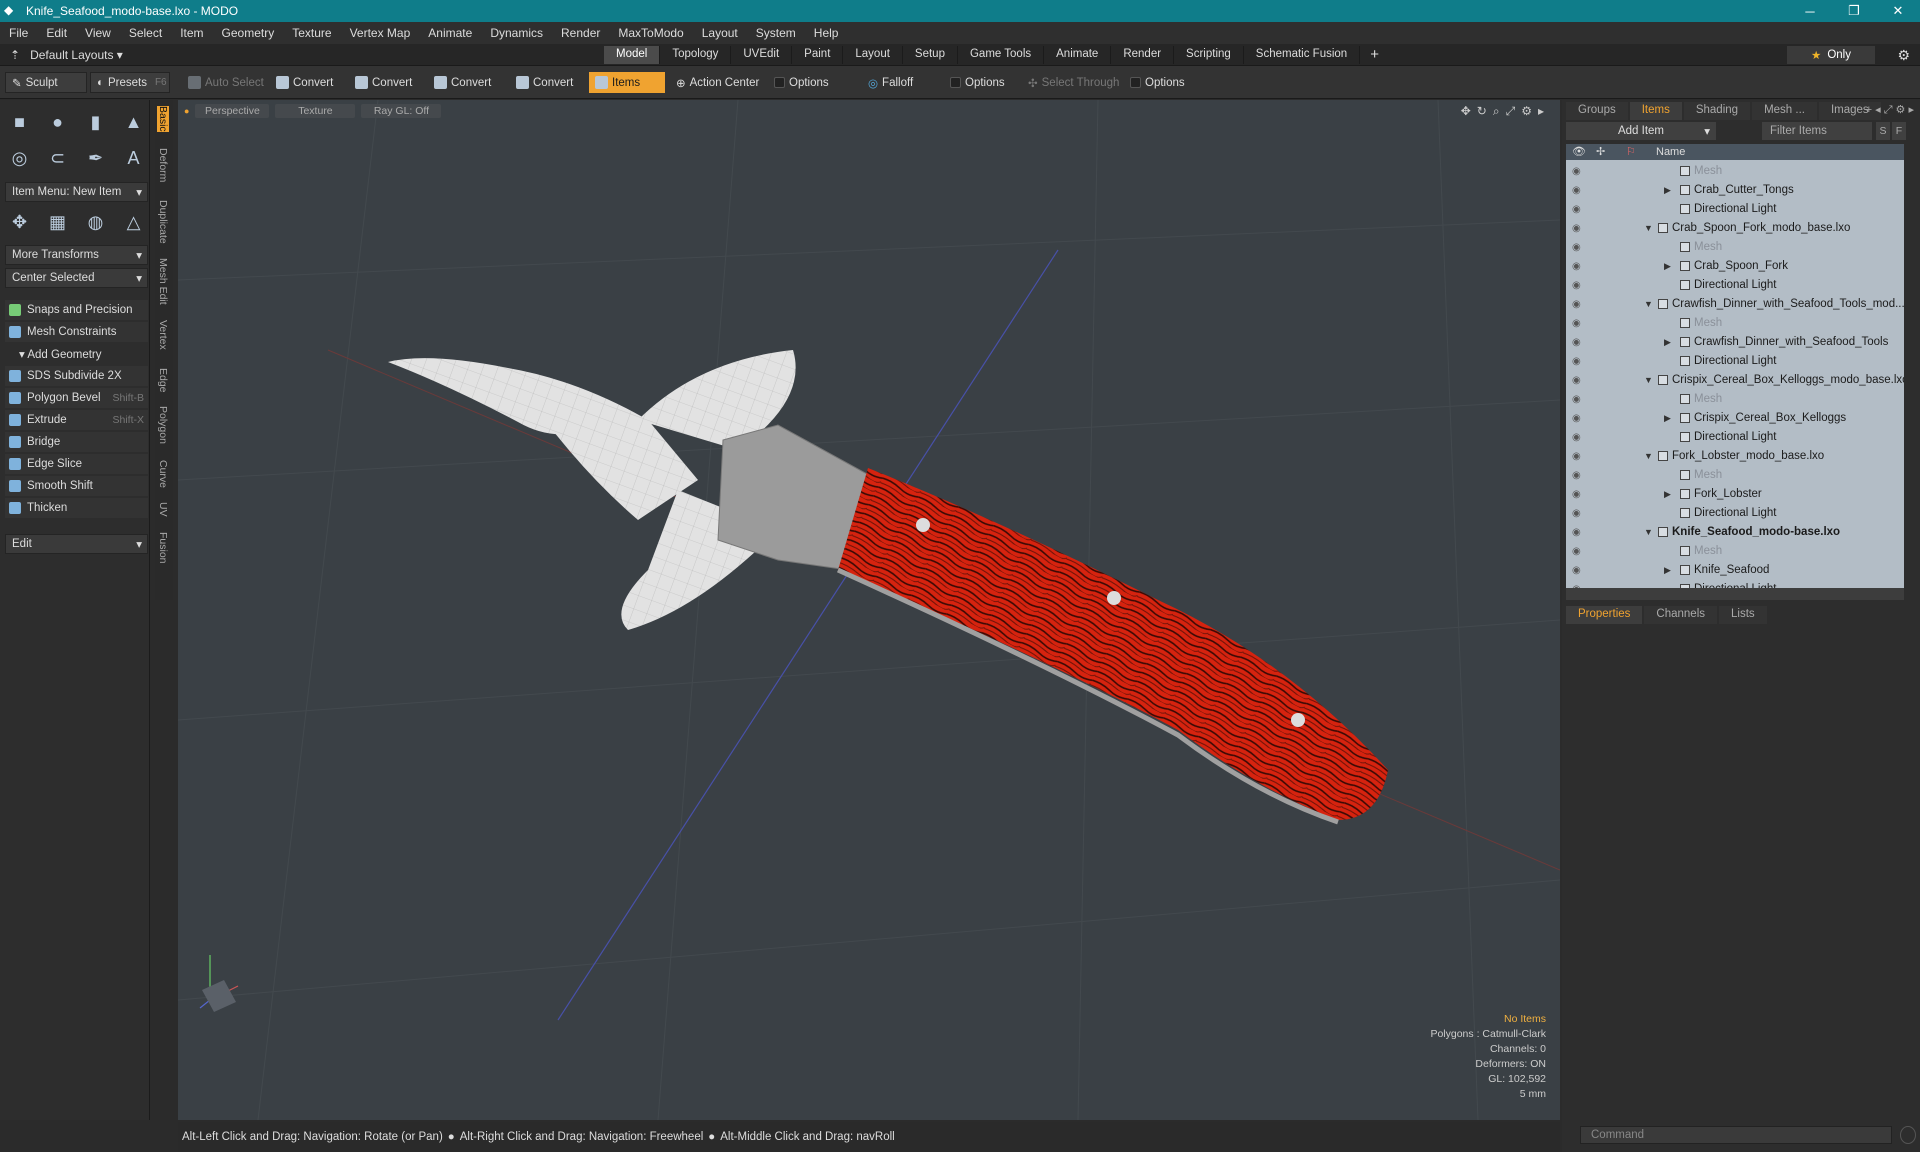  Describe the element at coordinates (1735, 190) in the screenshot. I see `list-item: ◉ ▶ Crab_Cutter_Tongs` at that location.